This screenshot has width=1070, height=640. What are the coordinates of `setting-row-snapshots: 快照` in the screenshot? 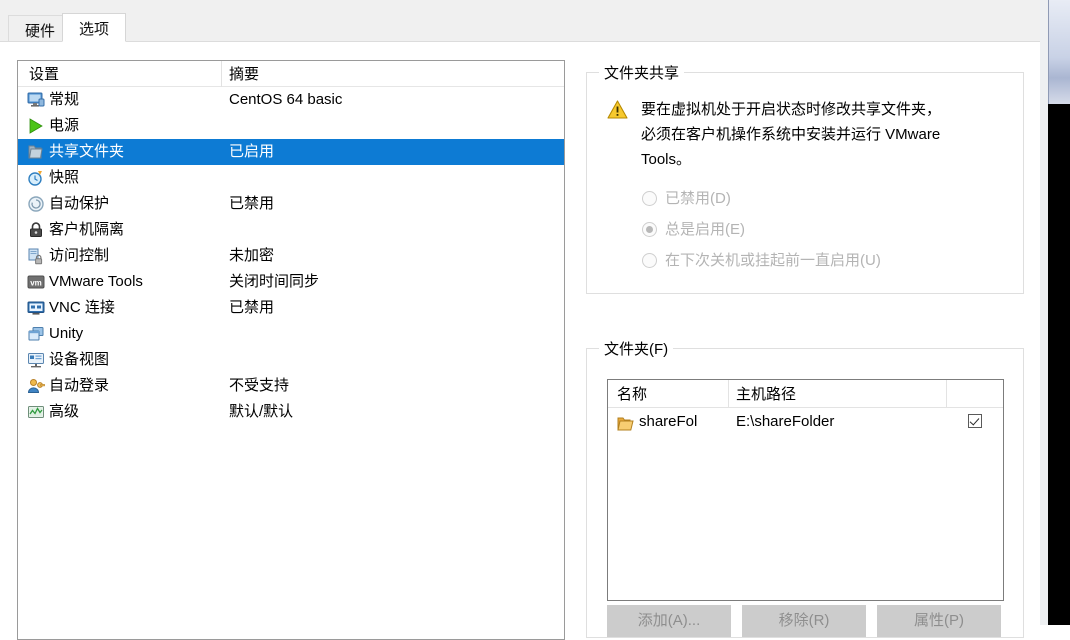 It's located at (291, 178).